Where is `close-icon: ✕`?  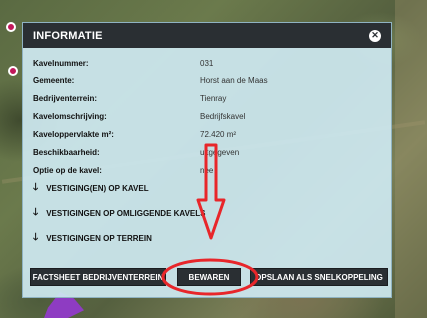
close-icon: ✕ is located at coordinates (375, 35).